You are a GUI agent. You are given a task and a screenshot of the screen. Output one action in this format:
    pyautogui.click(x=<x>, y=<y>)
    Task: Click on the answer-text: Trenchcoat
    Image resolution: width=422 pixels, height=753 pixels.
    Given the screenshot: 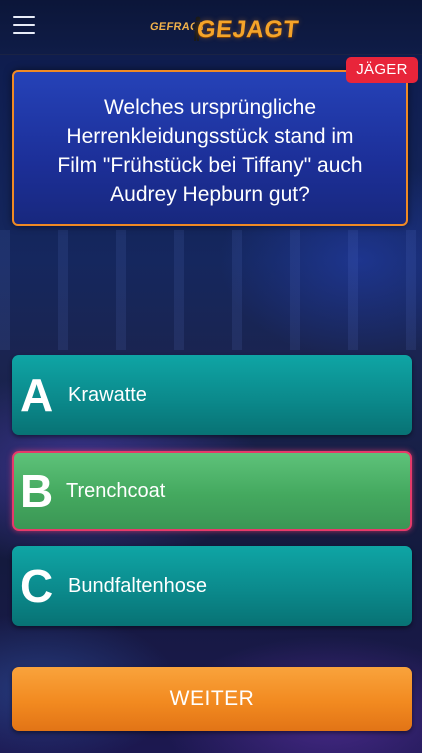 What is the action you would take?
    pyautogui.click(x=116, y=491)
    